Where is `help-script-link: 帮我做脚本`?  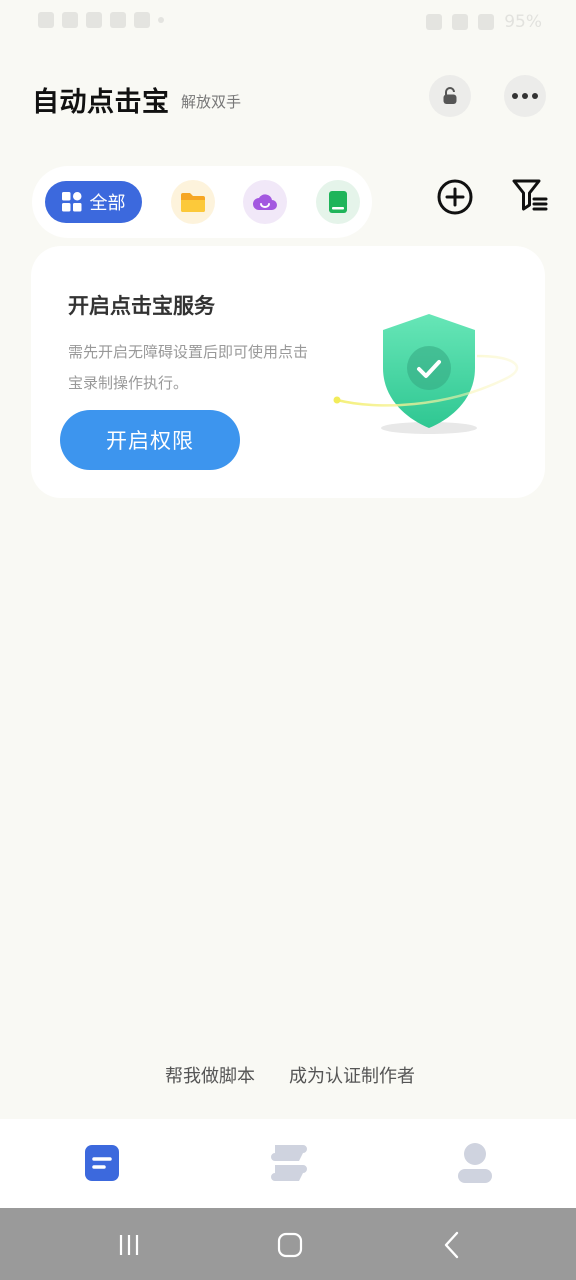
help-script-link: 帮我做脚本 is located at coordinates (208, 1075).